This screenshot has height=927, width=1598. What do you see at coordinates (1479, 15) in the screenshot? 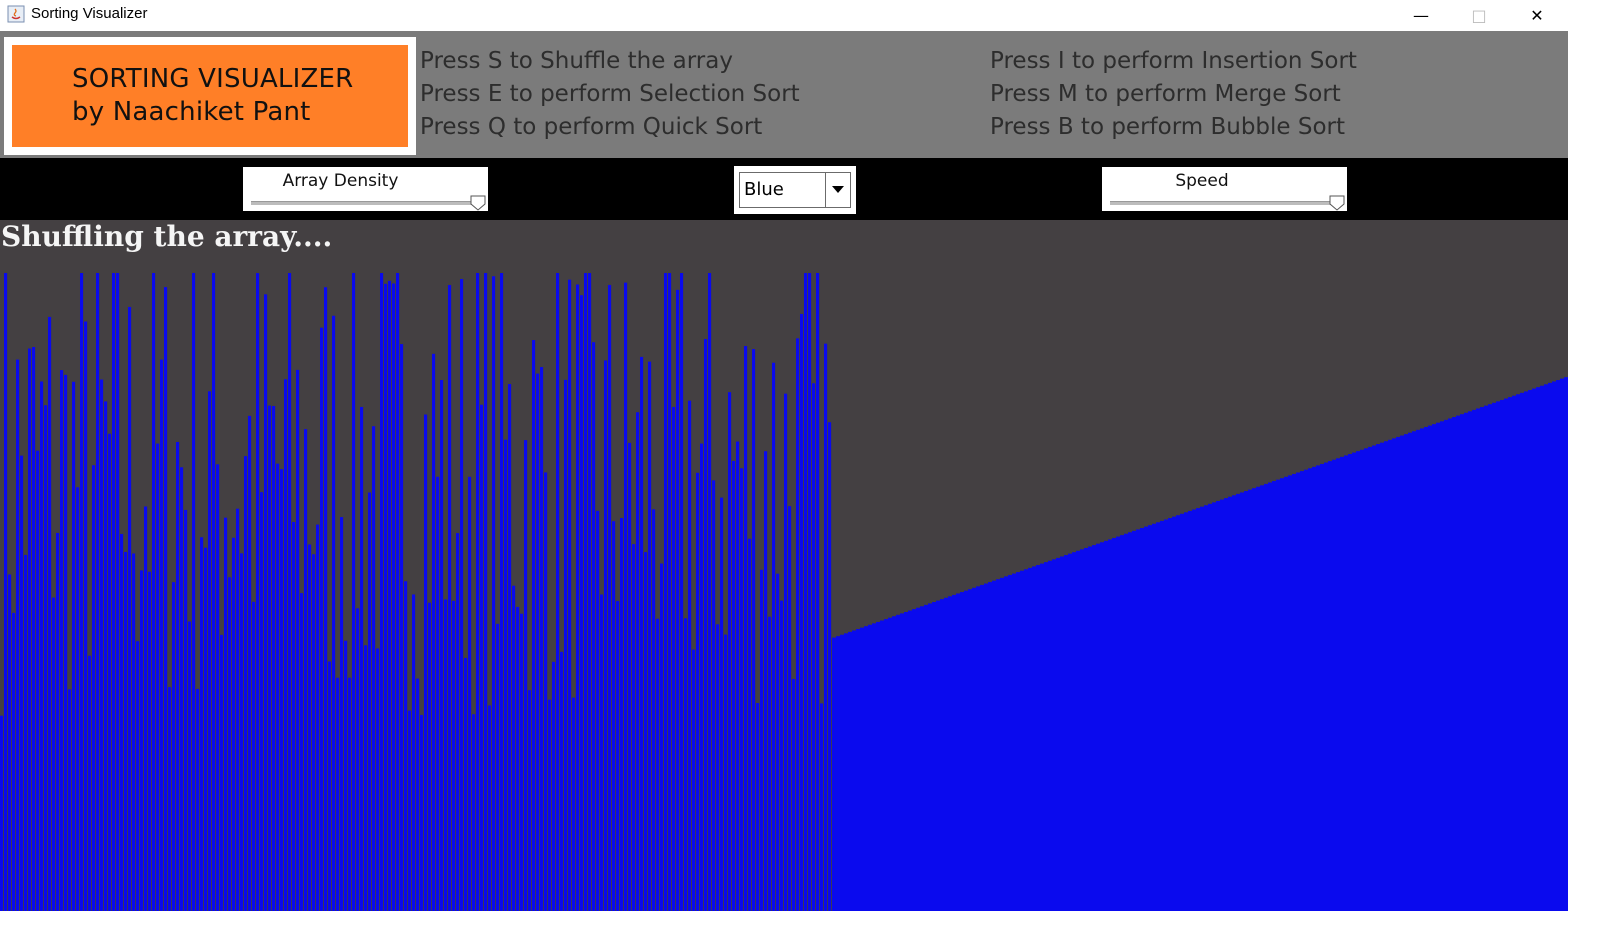
I see `maximize-button: □` at bounding box center [1479, 15].